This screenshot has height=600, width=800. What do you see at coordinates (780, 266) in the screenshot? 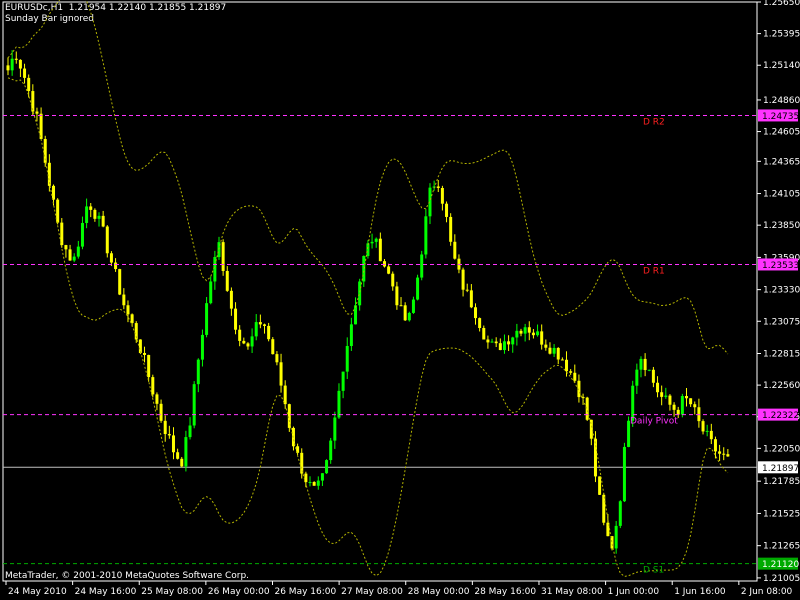
I see `level-tag-label: 1.23533` at bounding box center [780, 266].